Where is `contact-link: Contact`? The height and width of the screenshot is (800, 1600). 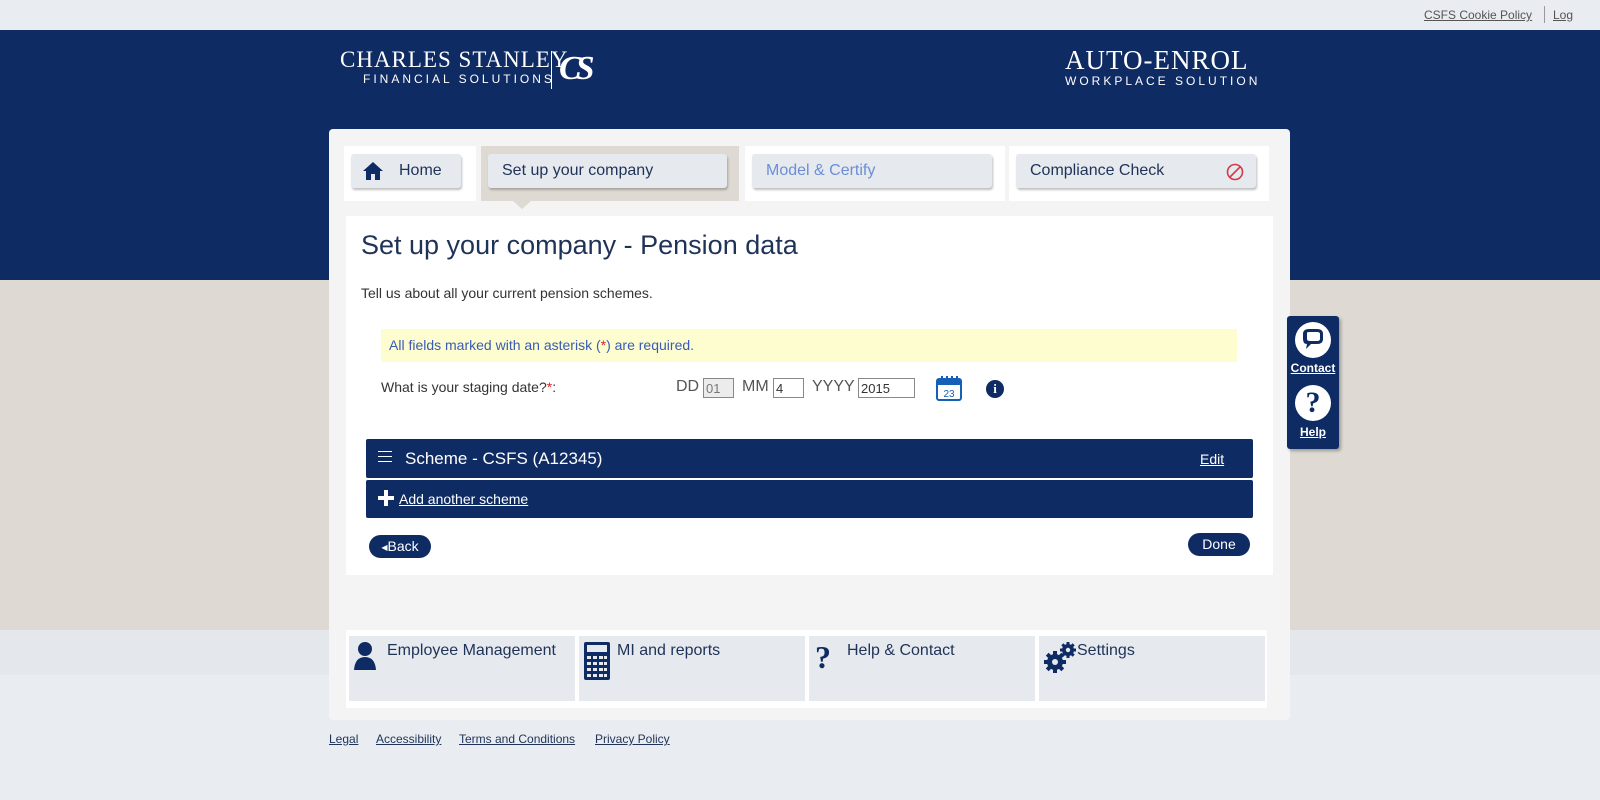
contact-link: Contact is located at coordinates (1313, 368).